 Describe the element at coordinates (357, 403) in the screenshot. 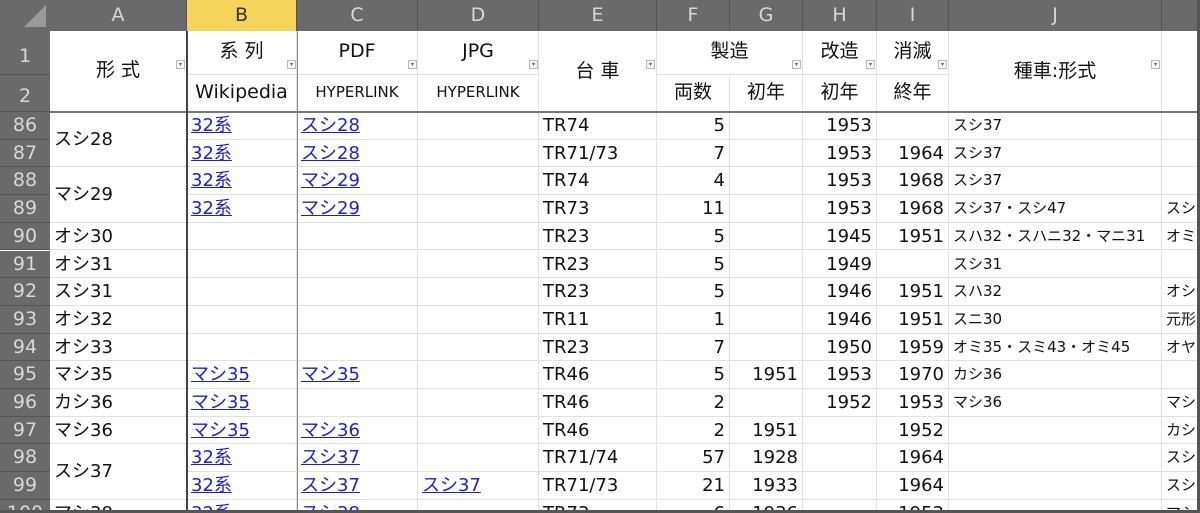

I see `cell-c96` at that location.